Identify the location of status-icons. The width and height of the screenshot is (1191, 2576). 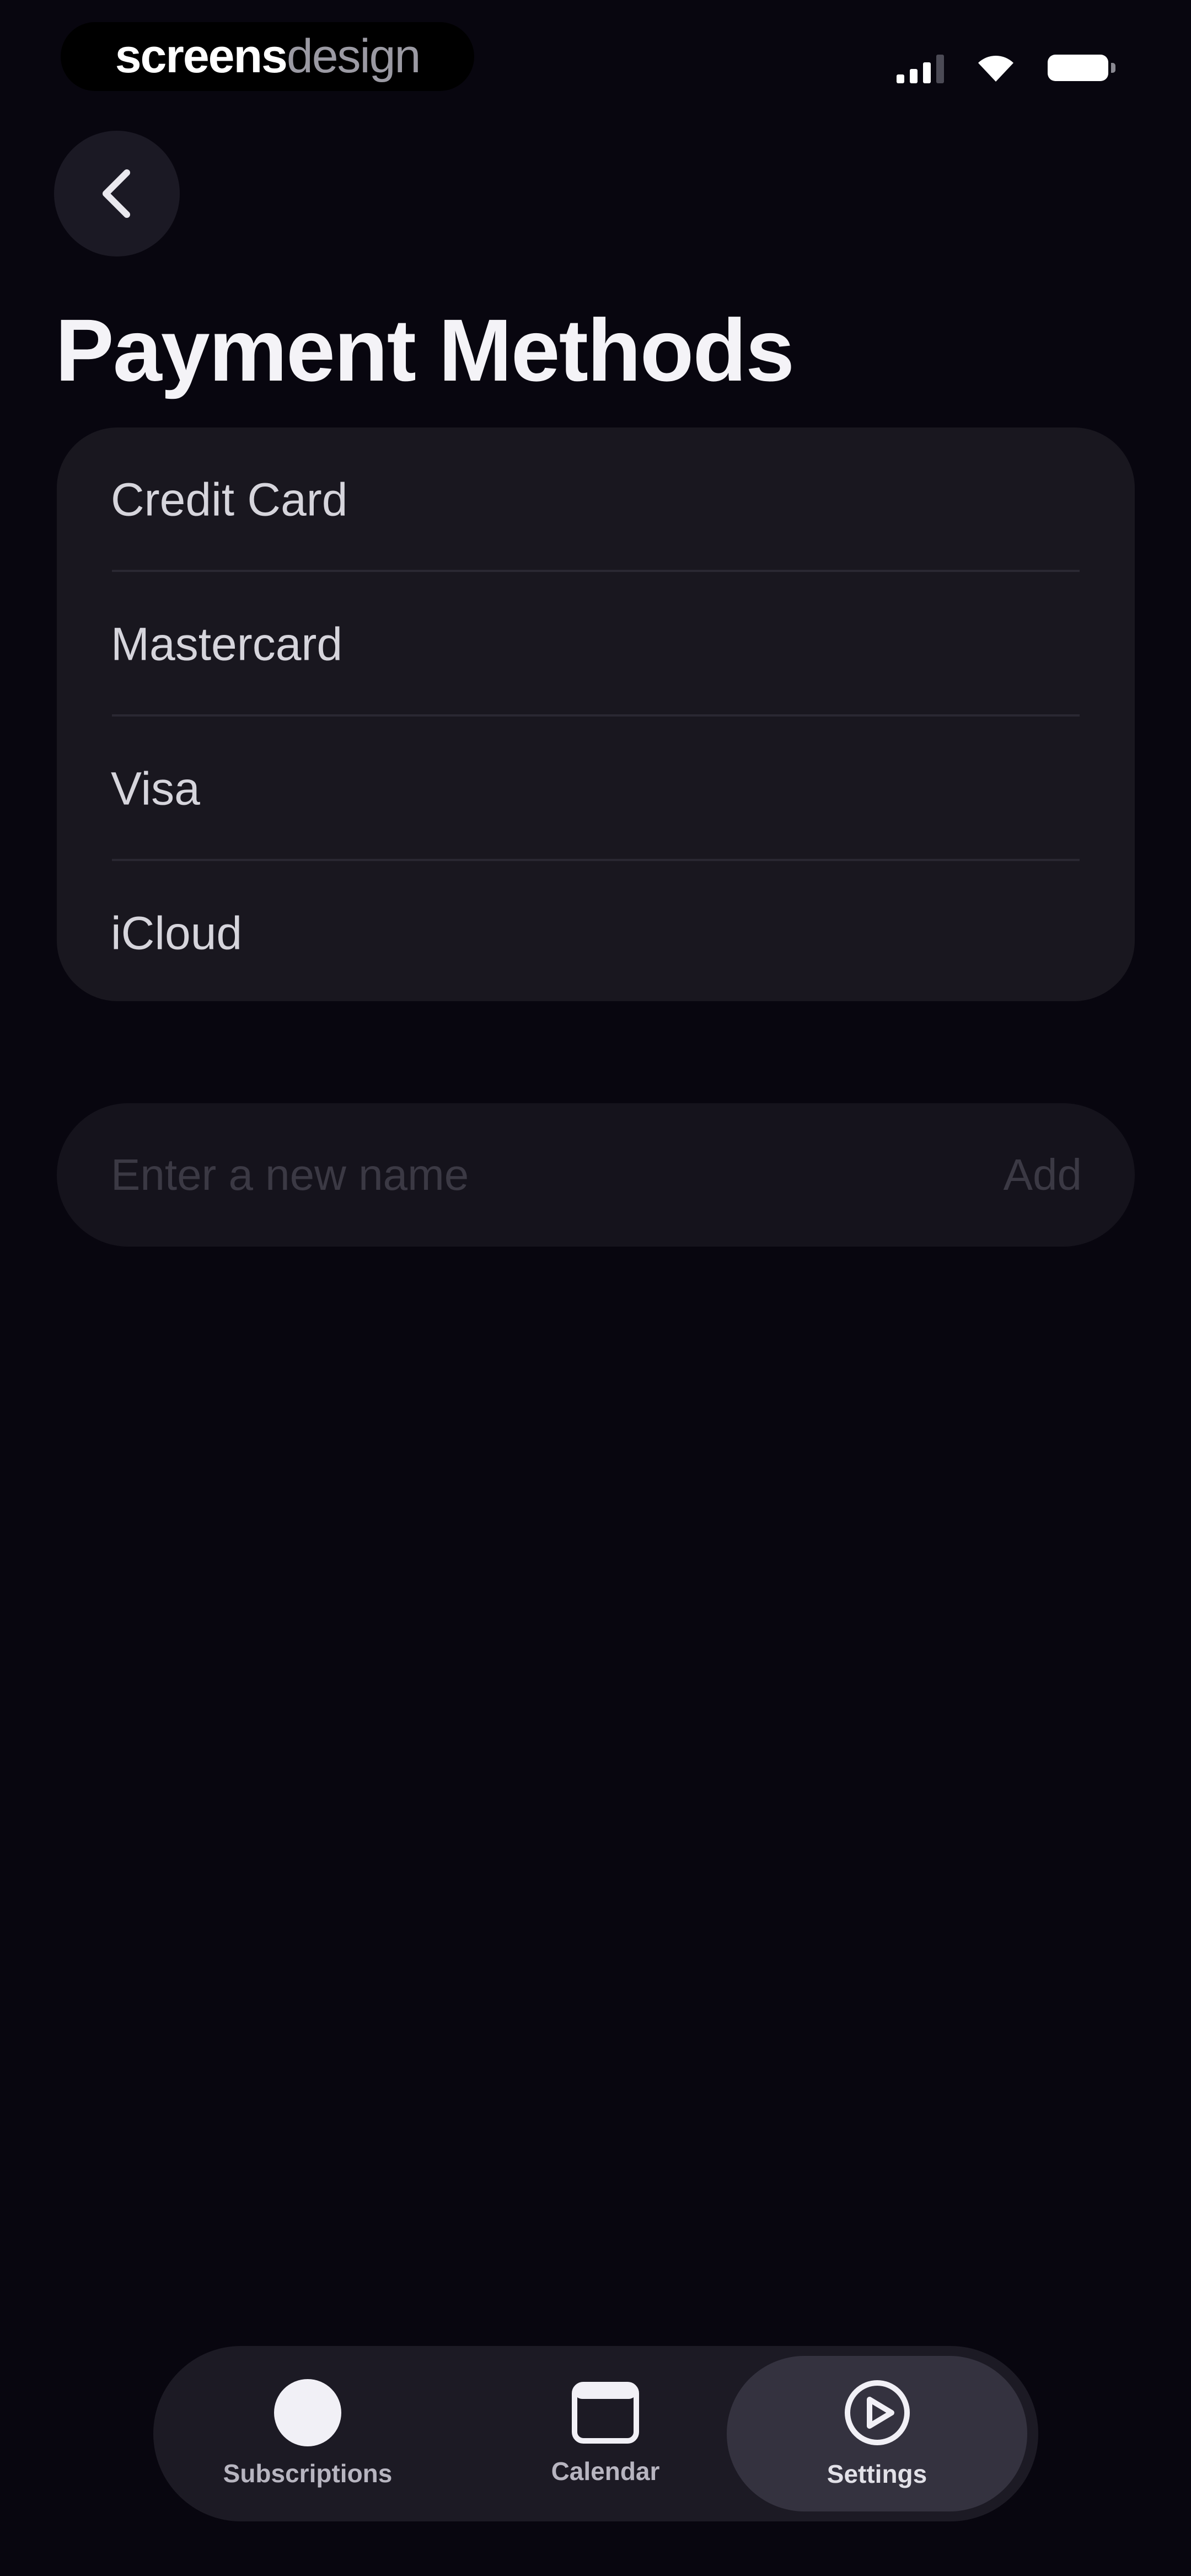
(1006, 68).